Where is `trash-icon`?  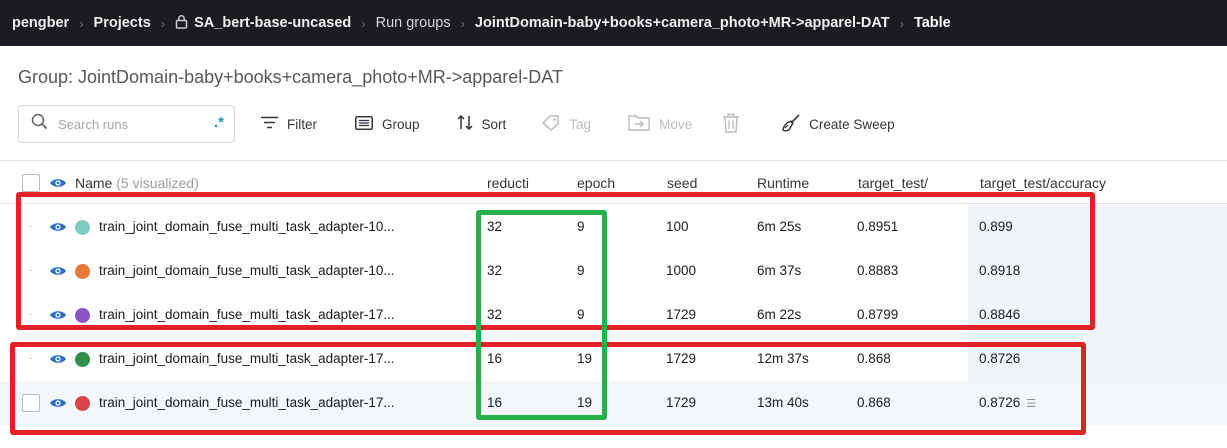 trash-icon is located at coordinates (735, 124).